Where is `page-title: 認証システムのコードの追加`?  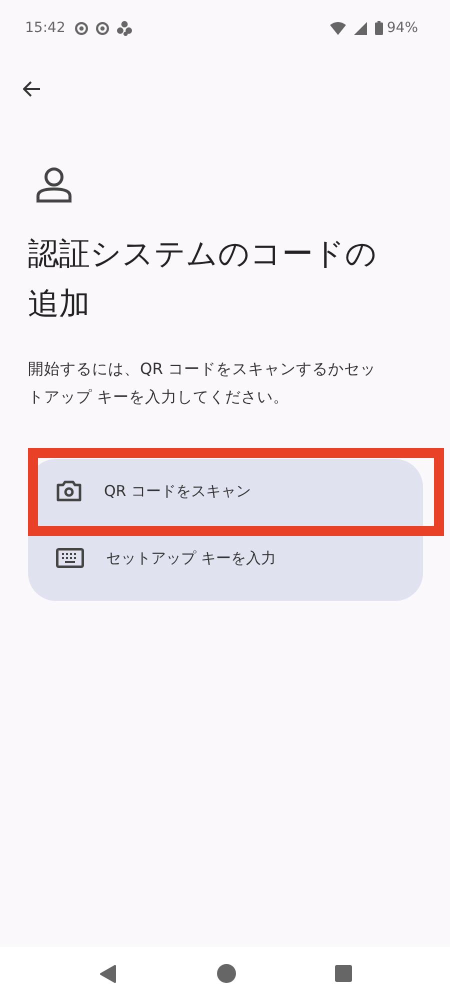 page-title: 認証システムのコードの追加 is located at coordinates (203, 279).